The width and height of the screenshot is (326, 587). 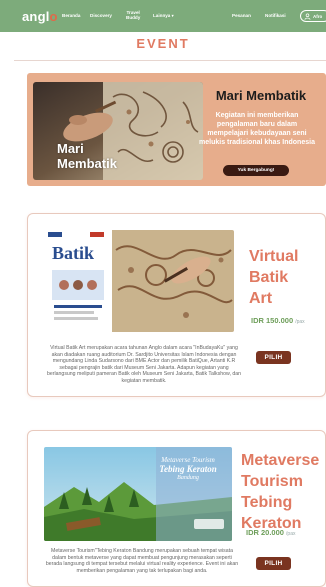 What do you see at coordinates (241, 15) in the screenshot?
I see `nav-pesanan: Pesanan` at bounding box center [241, 15].